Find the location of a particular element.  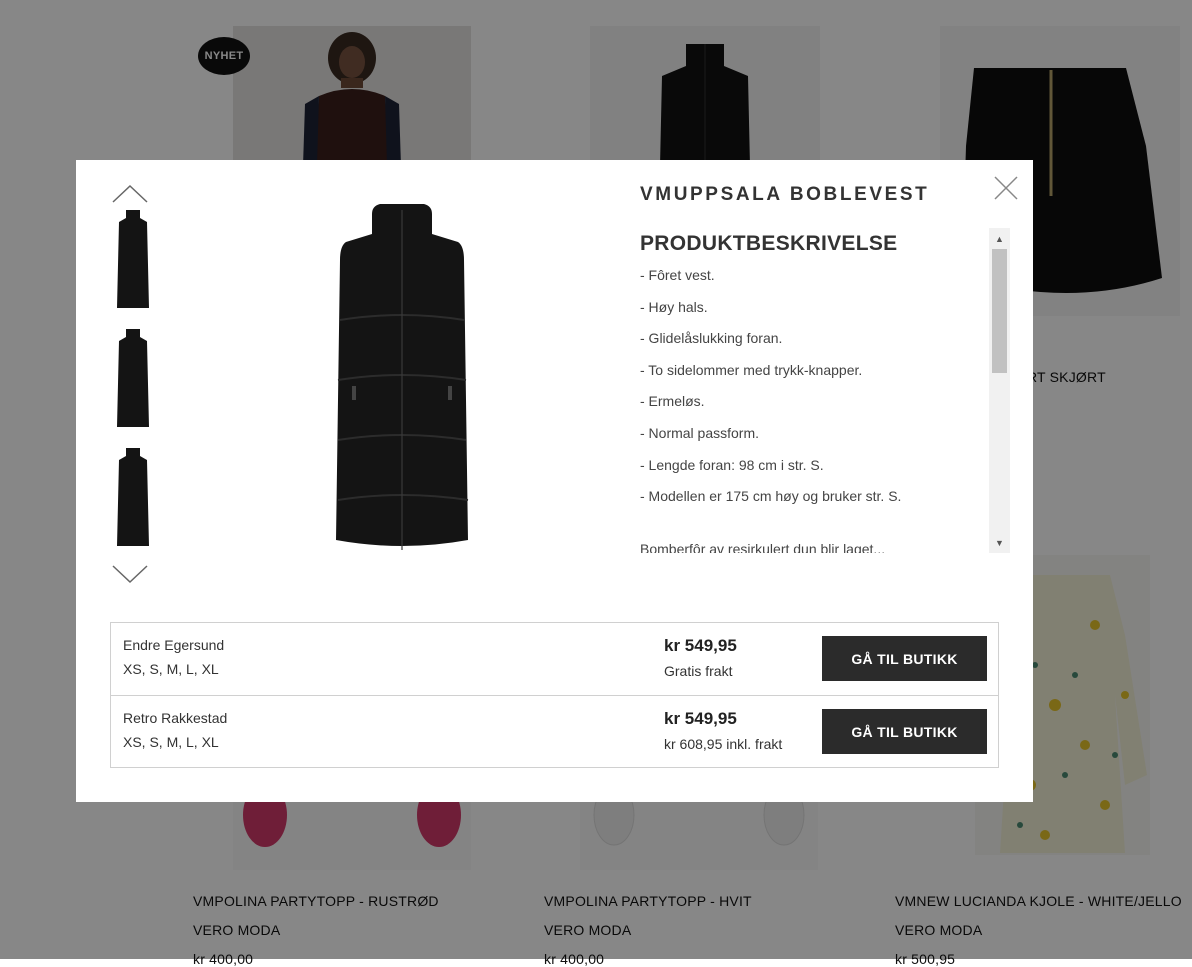

description-heading: PRODUKTBESKRIVELSE is located at coordinates (769, 243).